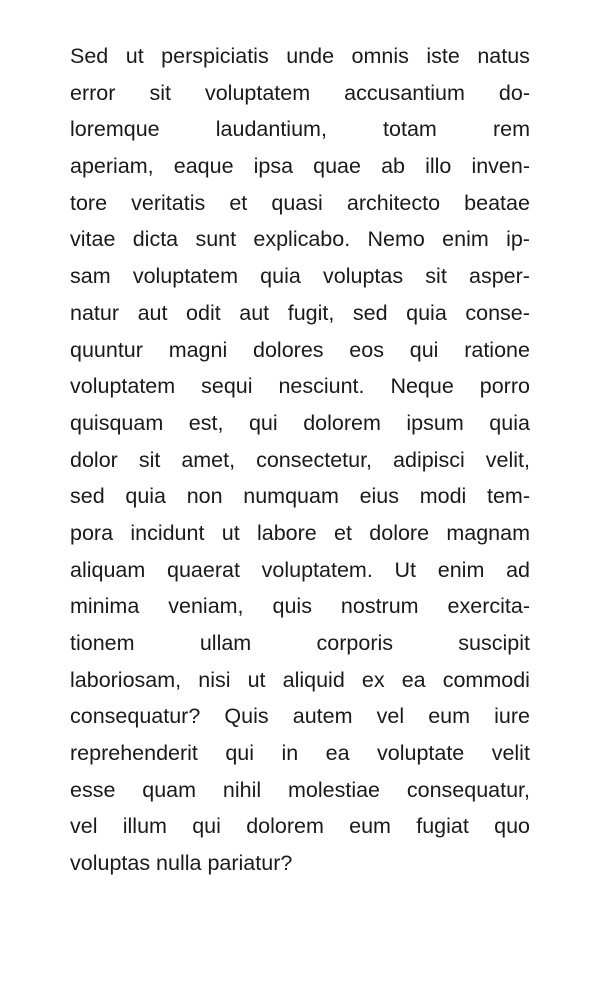  Describe the element at coordinates (285, 826) in the screenshot. I see `word: dolorem` at that location.